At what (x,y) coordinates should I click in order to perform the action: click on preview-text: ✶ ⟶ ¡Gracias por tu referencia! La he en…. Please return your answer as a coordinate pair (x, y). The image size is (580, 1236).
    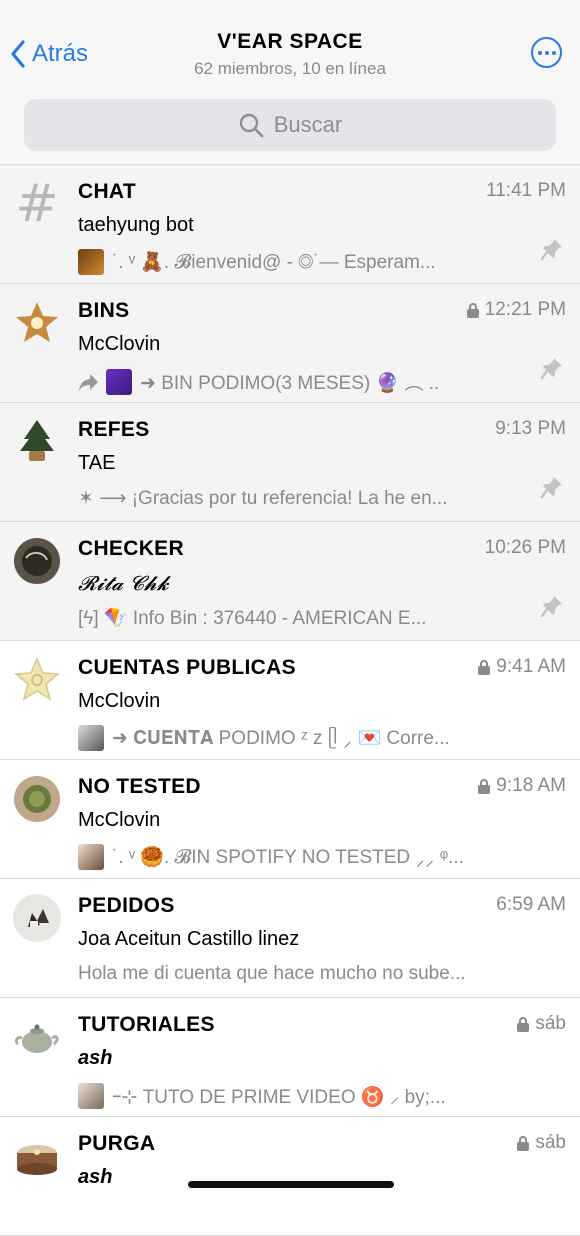
    Looking at the image, I should click on (263, 498).